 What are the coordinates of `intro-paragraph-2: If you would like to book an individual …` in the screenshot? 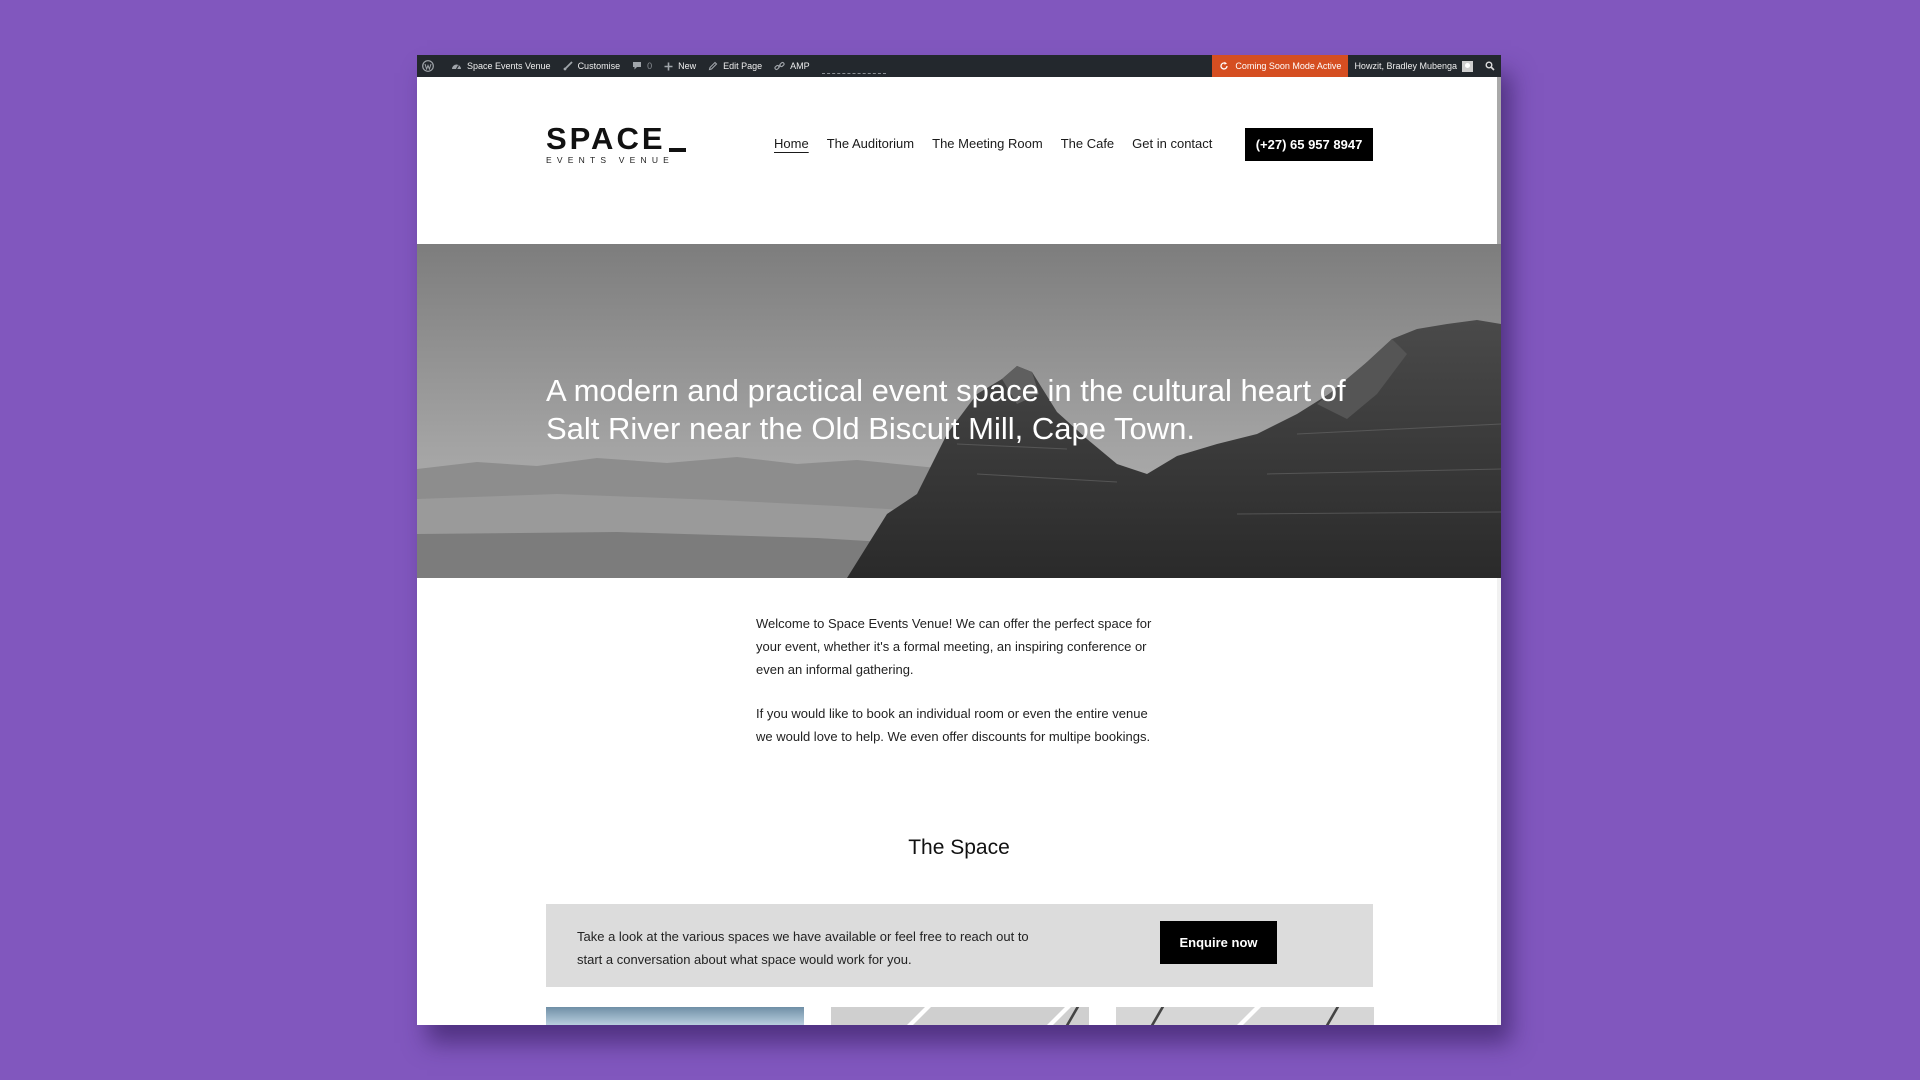 It's located at (953, 725).